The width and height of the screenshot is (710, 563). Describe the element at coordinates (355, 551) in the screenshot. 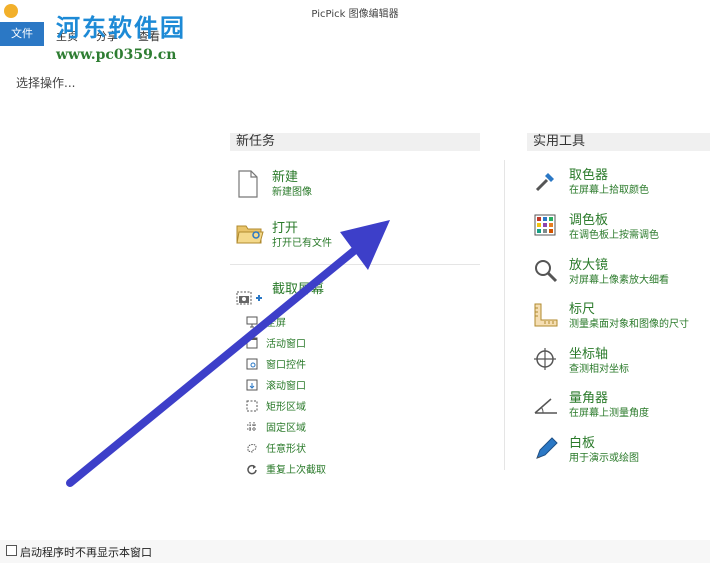

I see `footer: 启动程序时不再显示本窗口` at that location.